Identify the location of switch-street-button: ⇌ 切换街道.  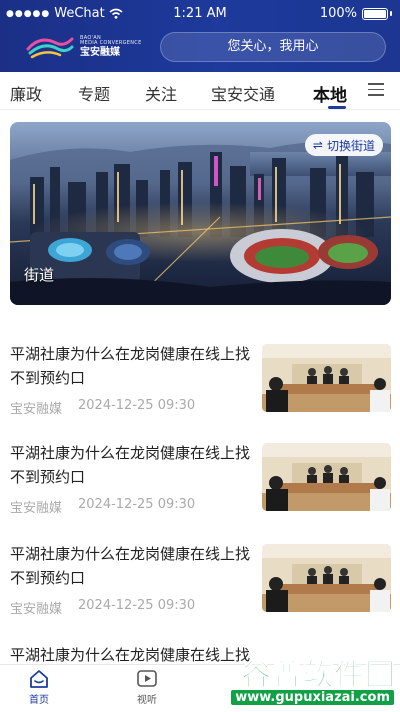
(343, 145).